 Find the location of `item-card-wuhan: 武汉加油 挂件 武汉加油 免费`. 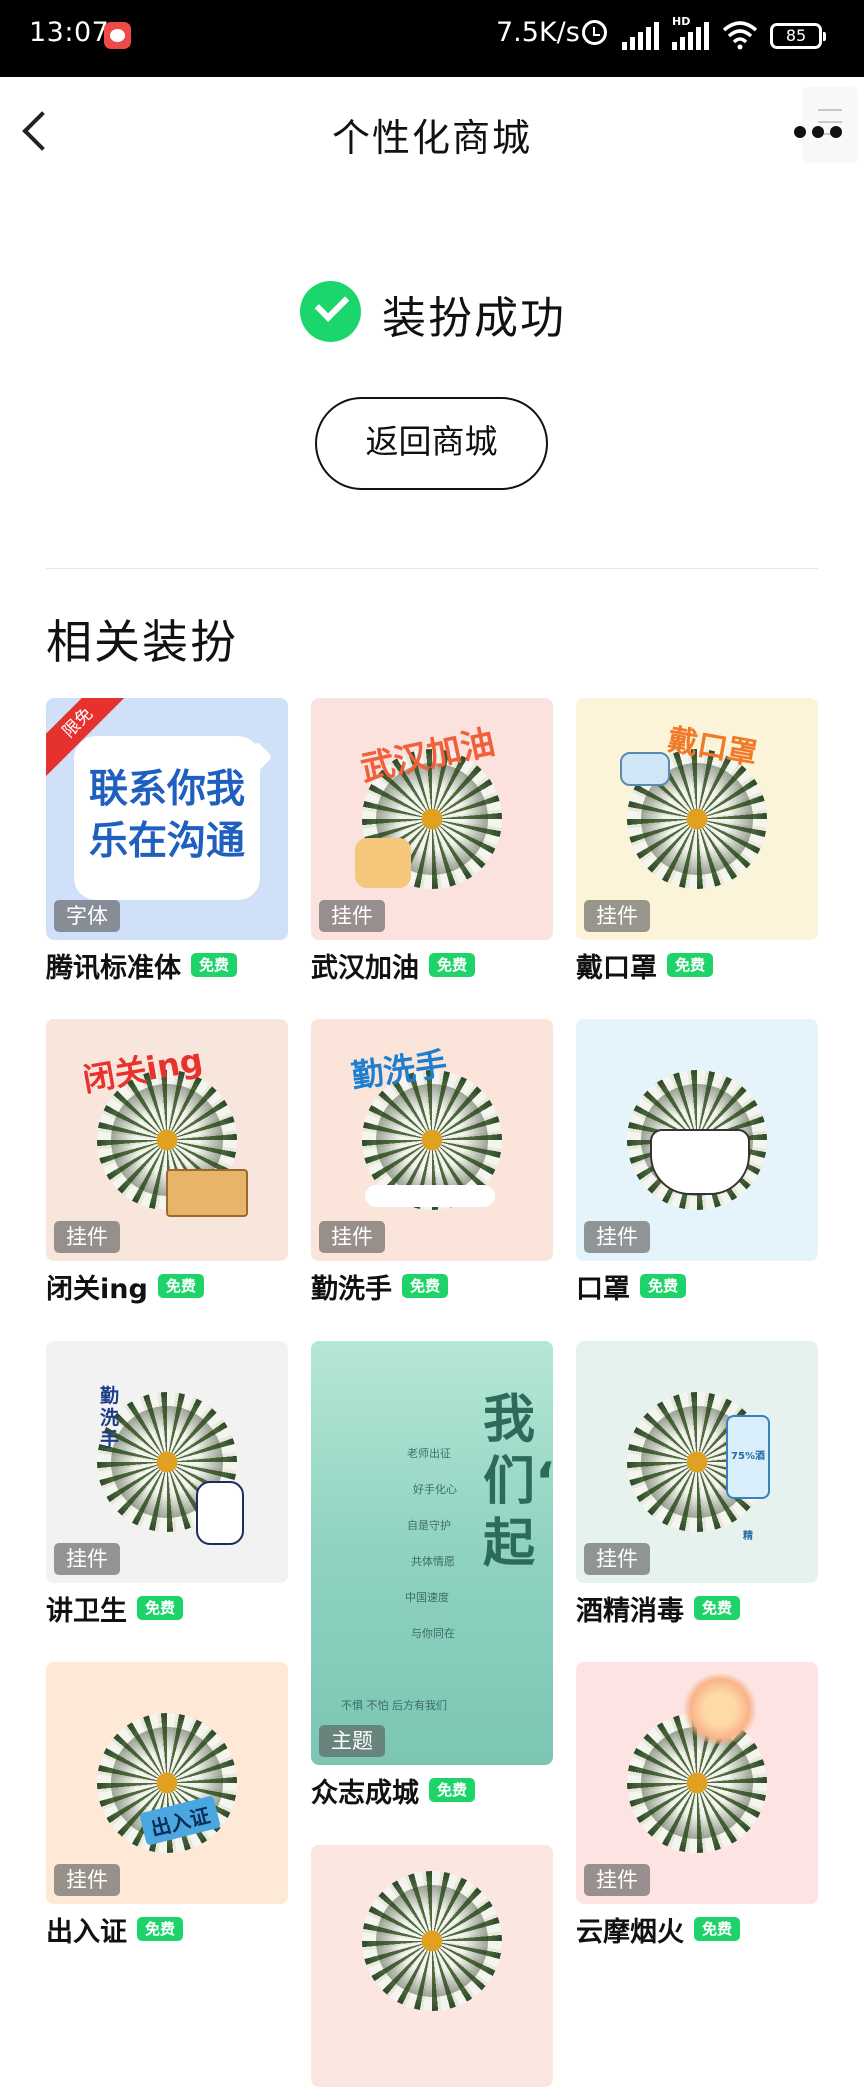

item-card-wuhan: 武汉加油 挂件 武汉加油 免费 is located at coordinates (432, 841).